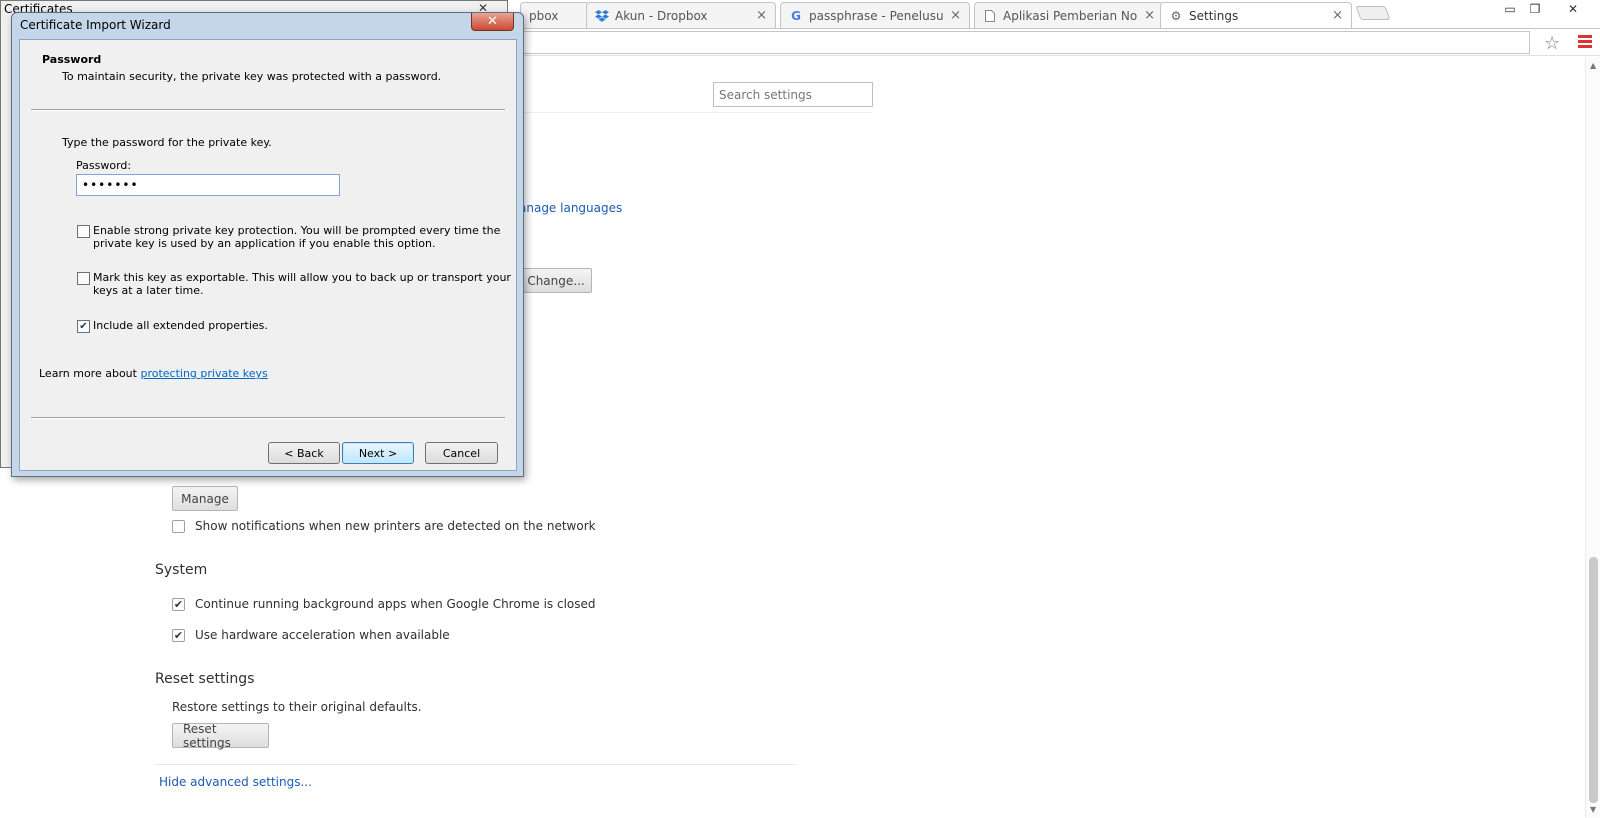 This screenshot has height=818, width=1600. I want to click on search-settings-input, so click(793, 94).